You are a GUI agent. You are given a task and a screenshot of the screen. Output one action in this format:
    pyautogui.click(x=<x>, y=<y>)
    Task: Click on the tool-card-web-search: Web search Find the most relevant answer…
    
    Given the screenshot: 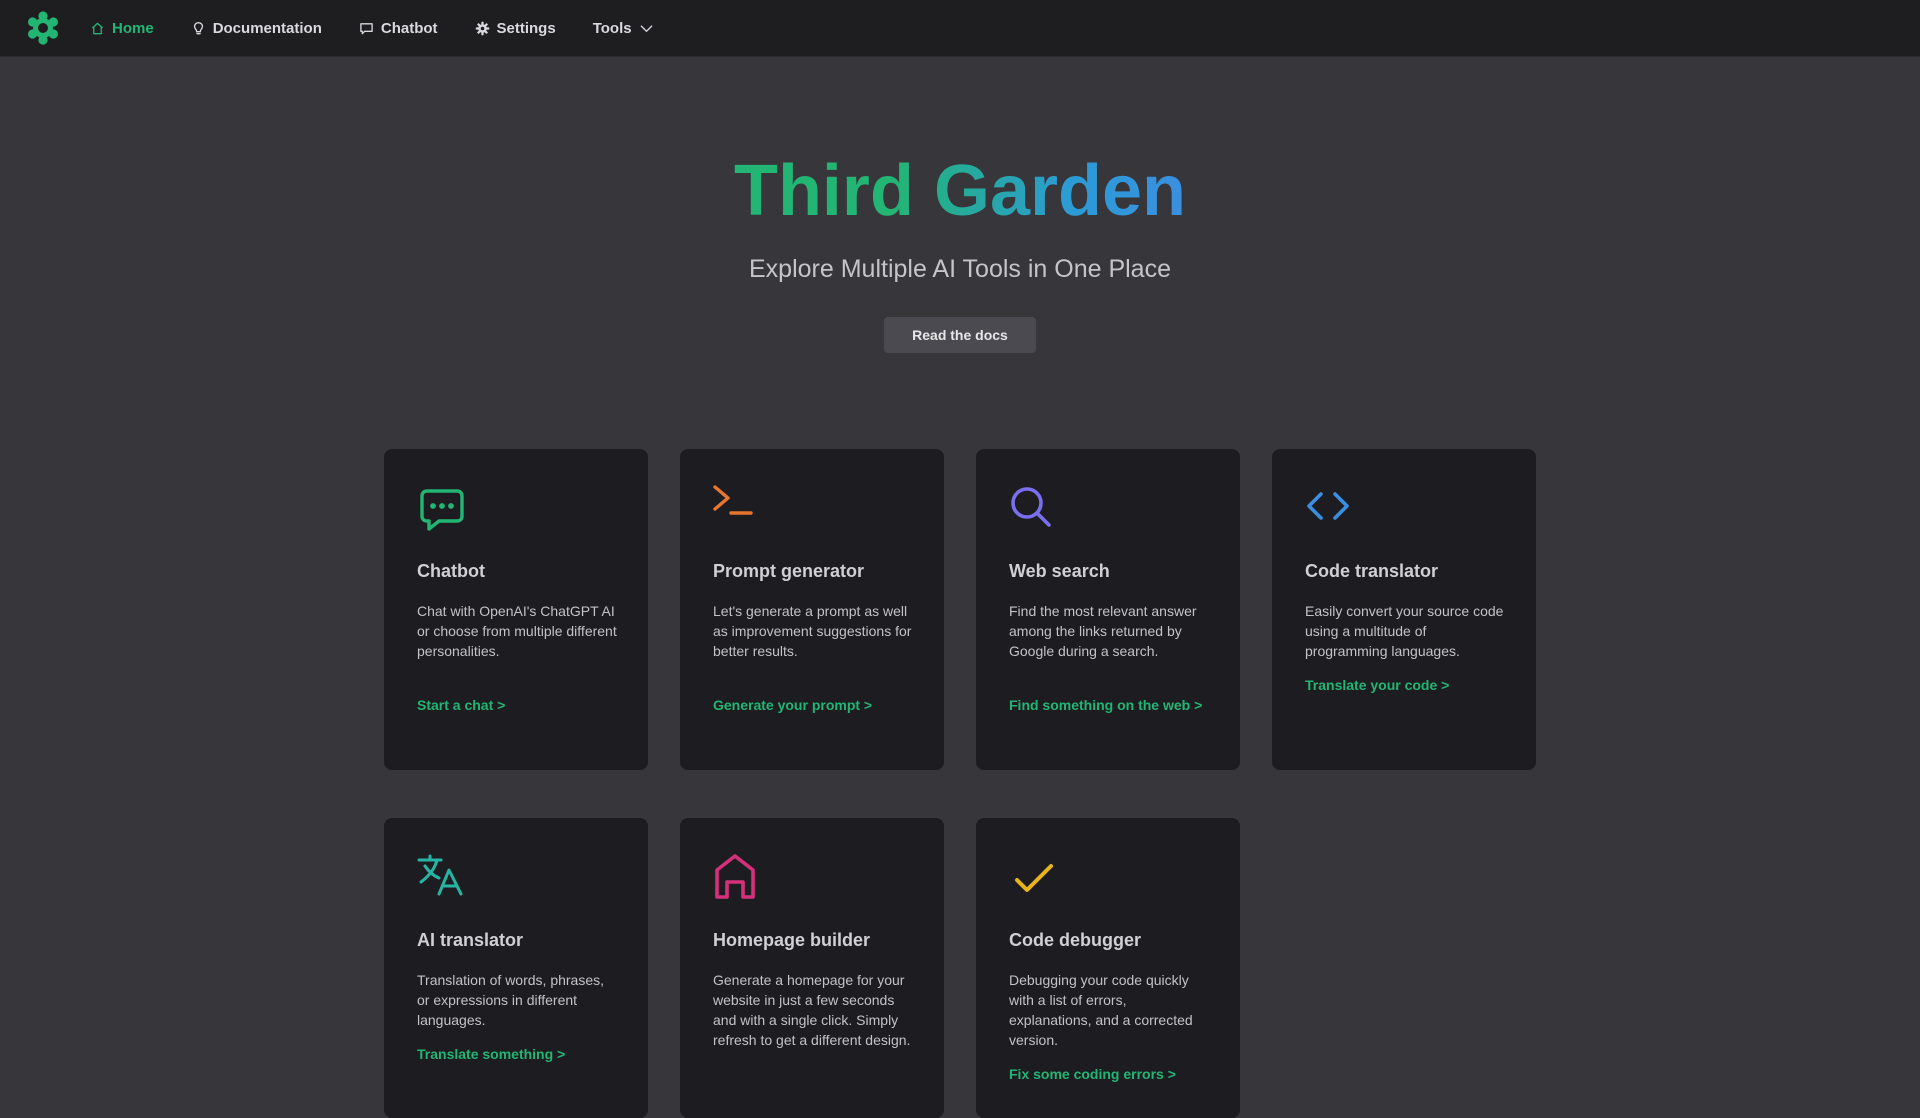 What is the action you would take?
    pyautogui.click(x=1108, y=609)
    